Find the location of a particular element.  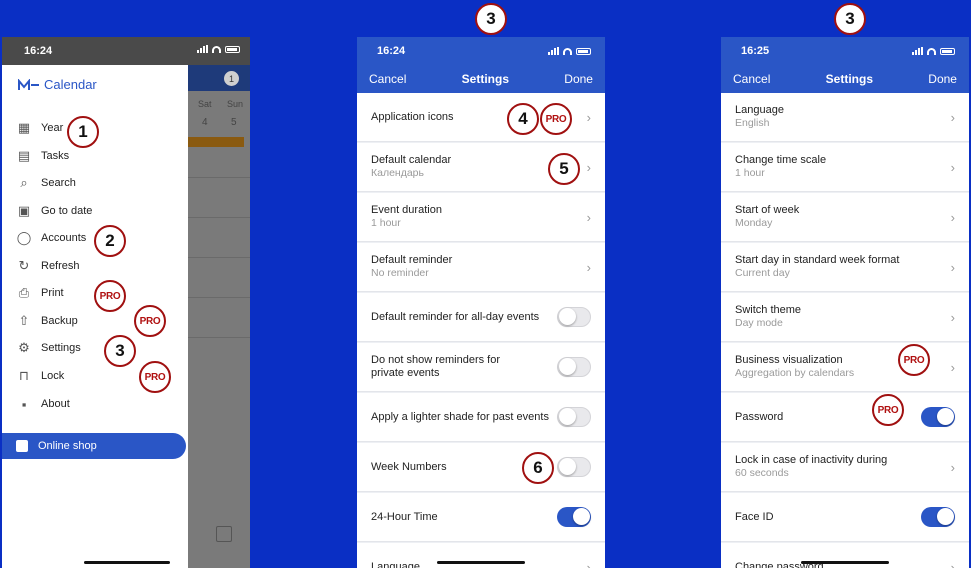

settings-row-value: Current day is located at coordinates (762, 273).